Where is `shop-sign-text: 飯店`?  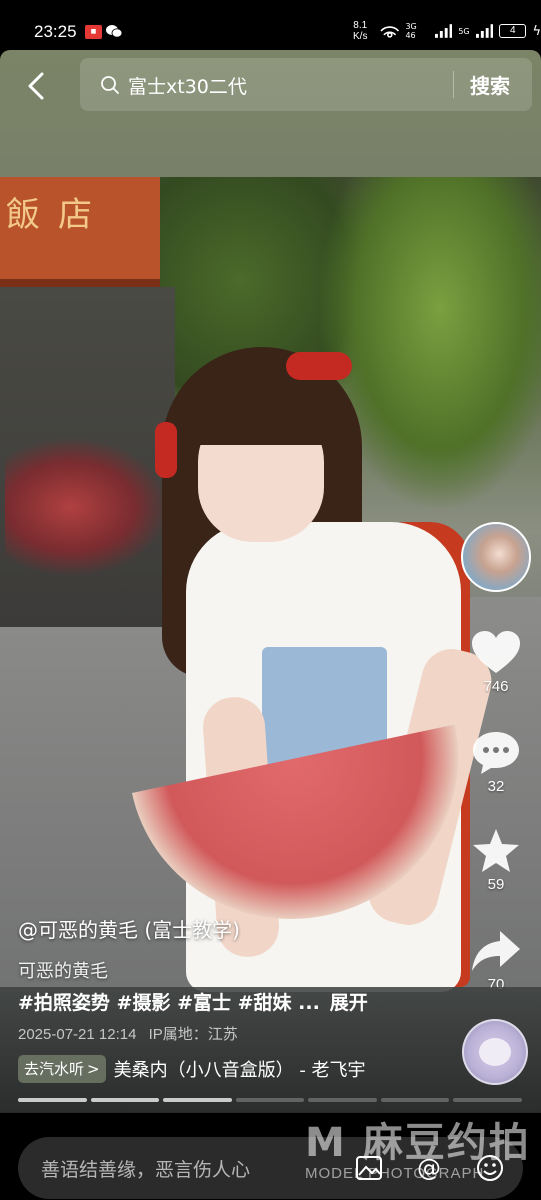
shop-sign-text: 飯店 is located at coordinates (58, 215).